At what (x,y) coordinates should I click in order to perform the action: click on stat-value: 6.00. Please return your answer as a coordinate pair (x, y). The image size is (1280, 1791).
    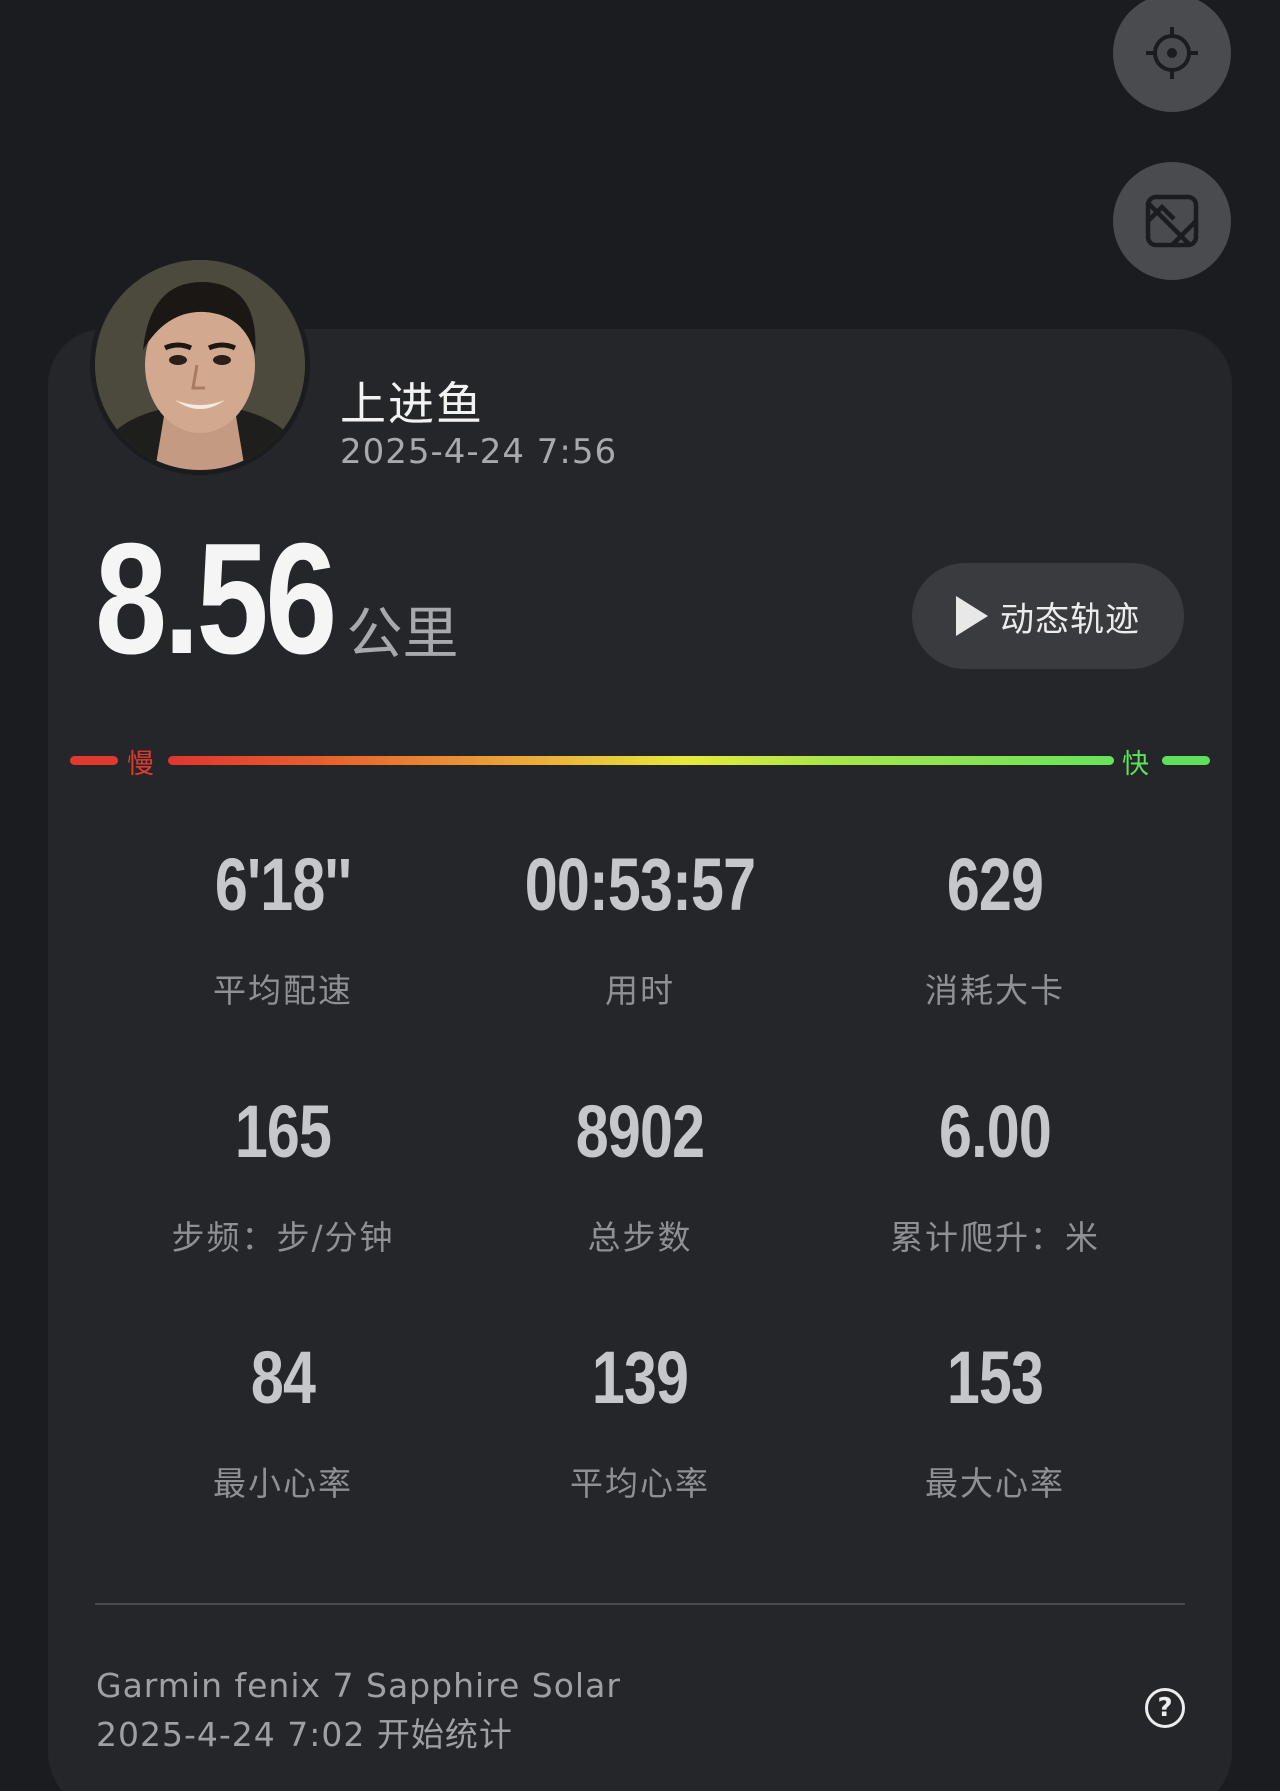
    Looking at the image, I should click on (995, 1131).